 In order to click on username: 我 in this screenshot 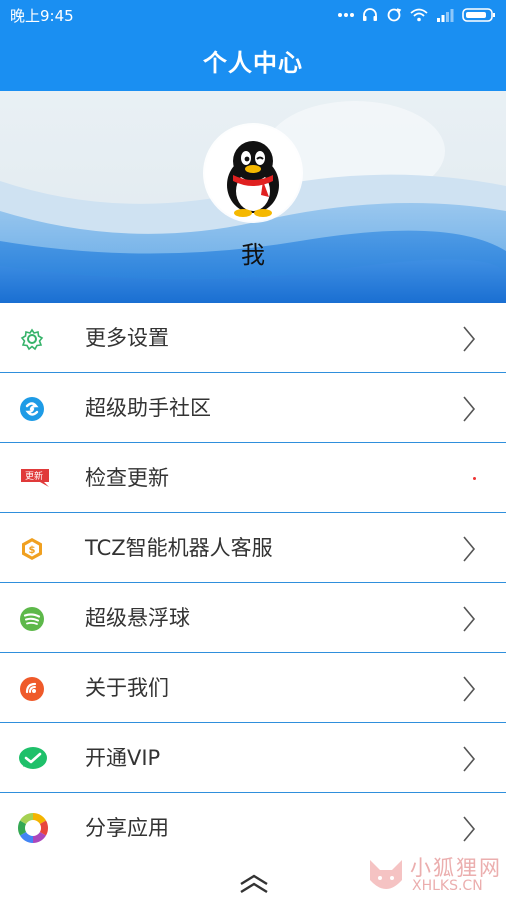, I will do `click(253, 255)`.